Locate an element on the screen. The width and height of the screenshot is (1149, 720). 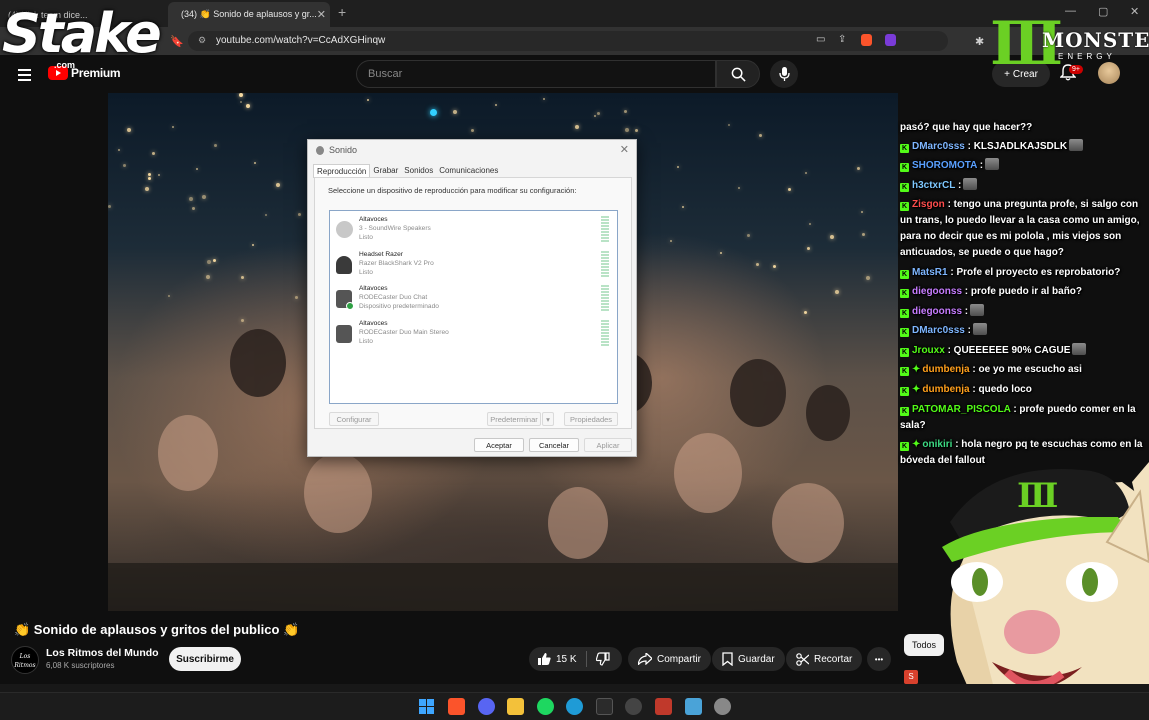
monster-energy-logo: Ⅲ MONSTER ENERGY is located at coordinates (1069, 45).